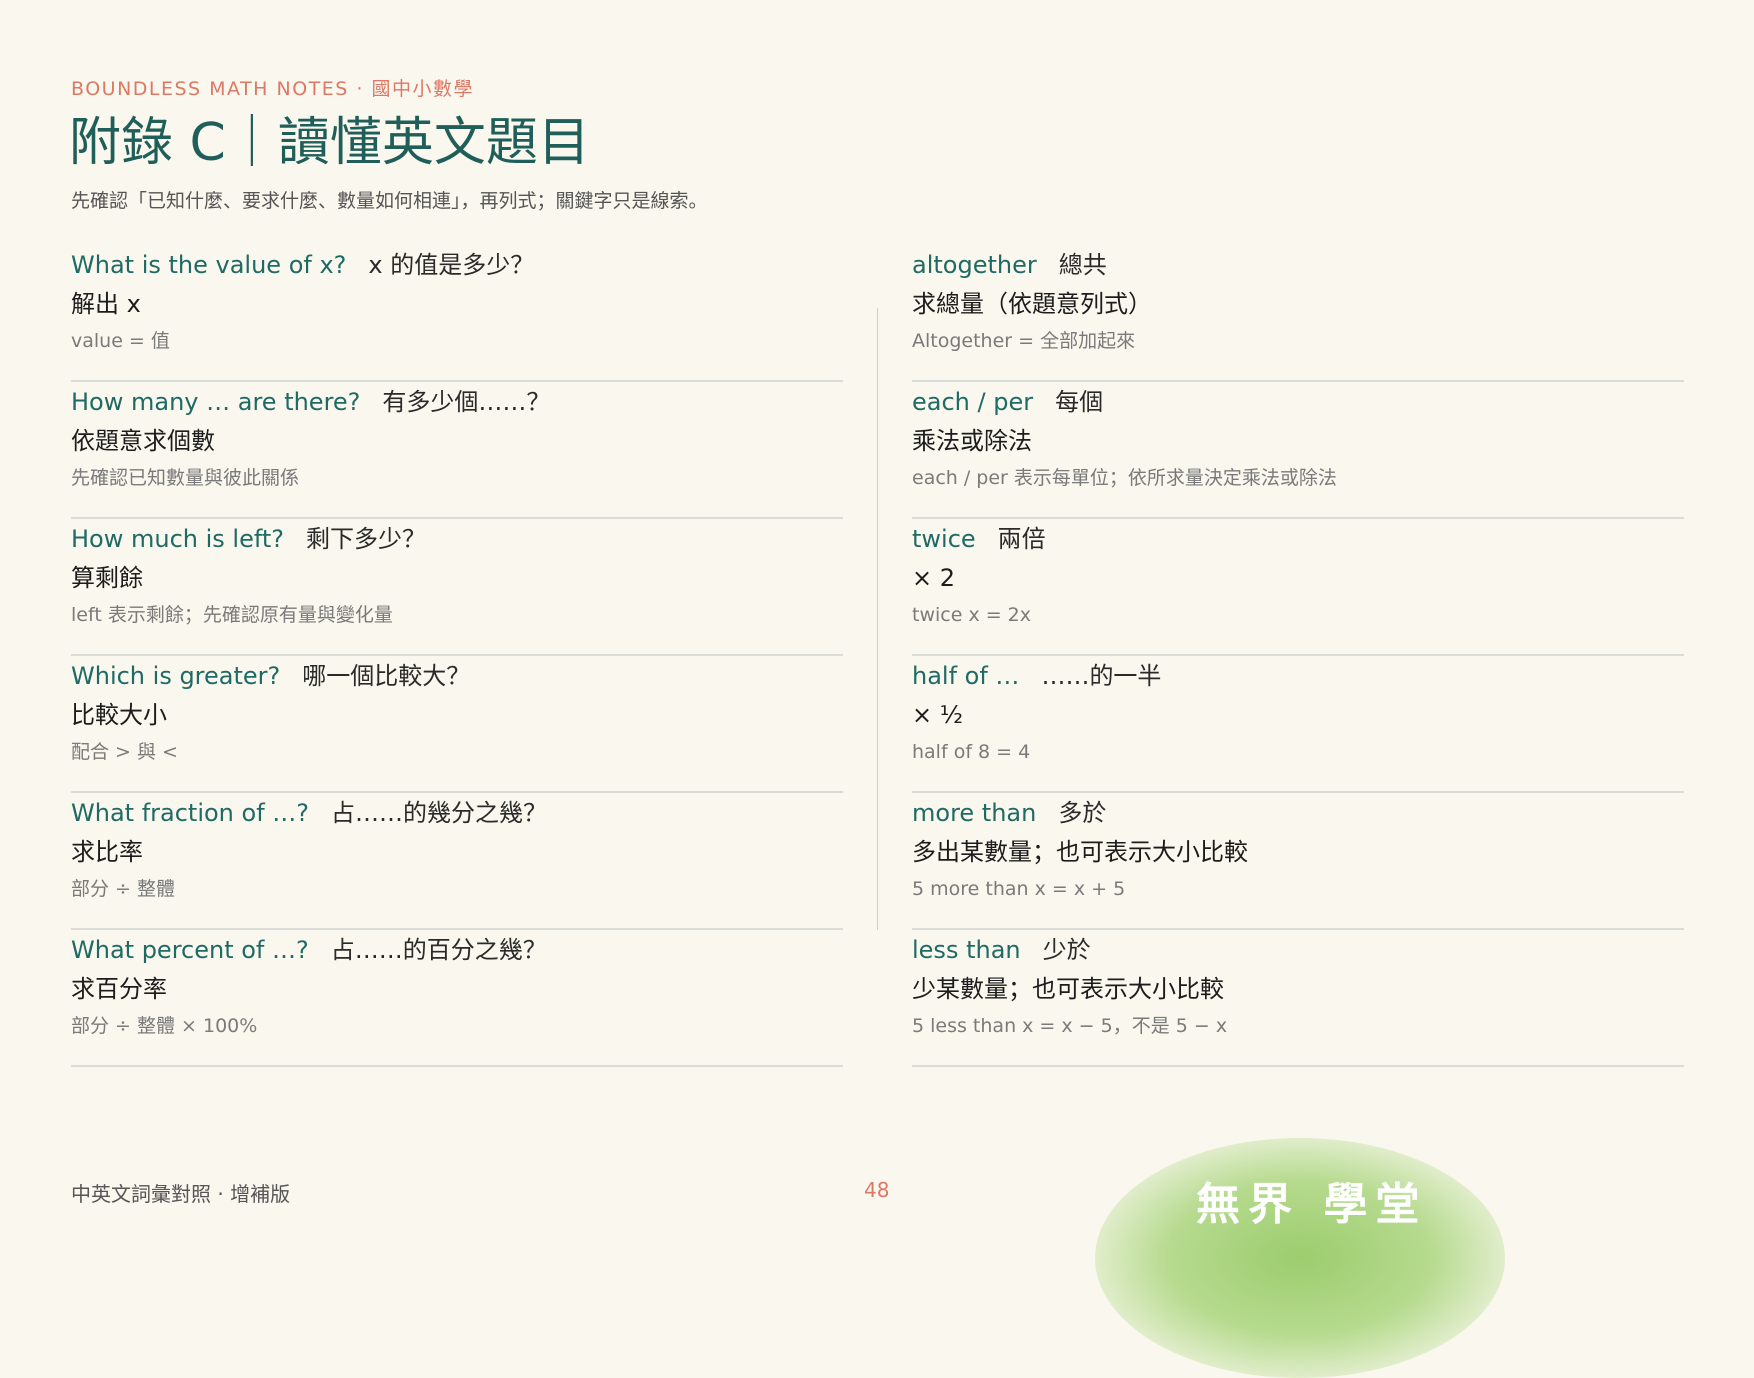  I want to click on entry-chinese: 總共, so click(1082, 265).